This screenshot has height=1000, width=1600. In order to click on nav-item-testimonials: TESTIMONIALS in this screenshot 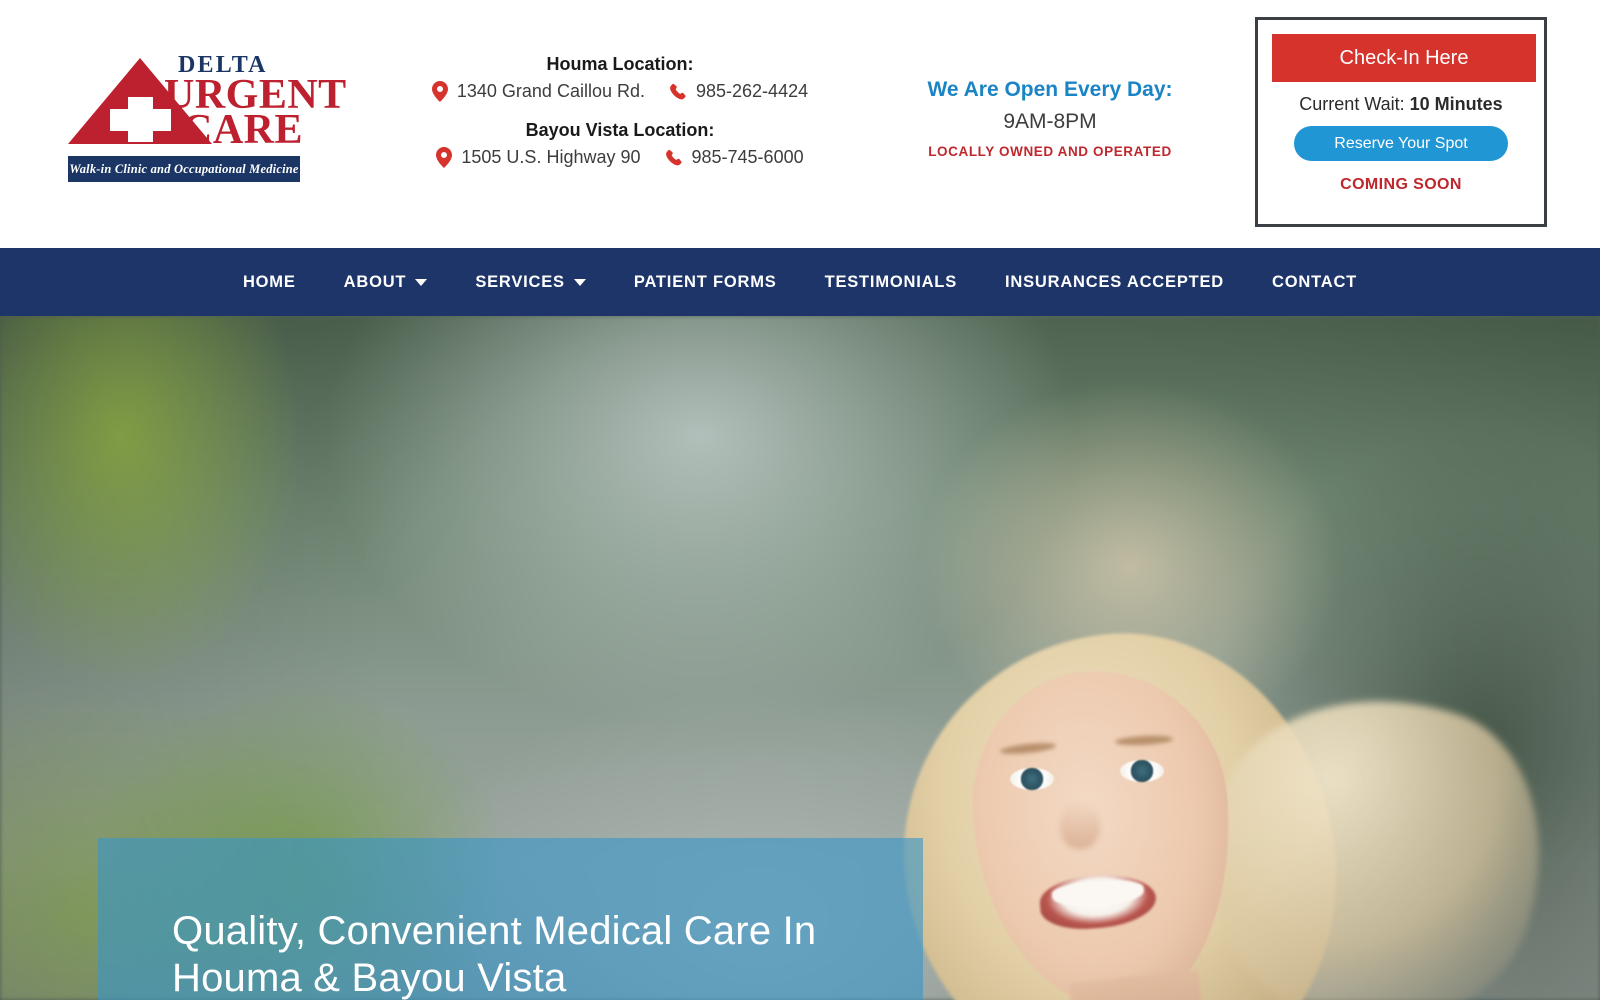, I will do `click(891, 282)`.